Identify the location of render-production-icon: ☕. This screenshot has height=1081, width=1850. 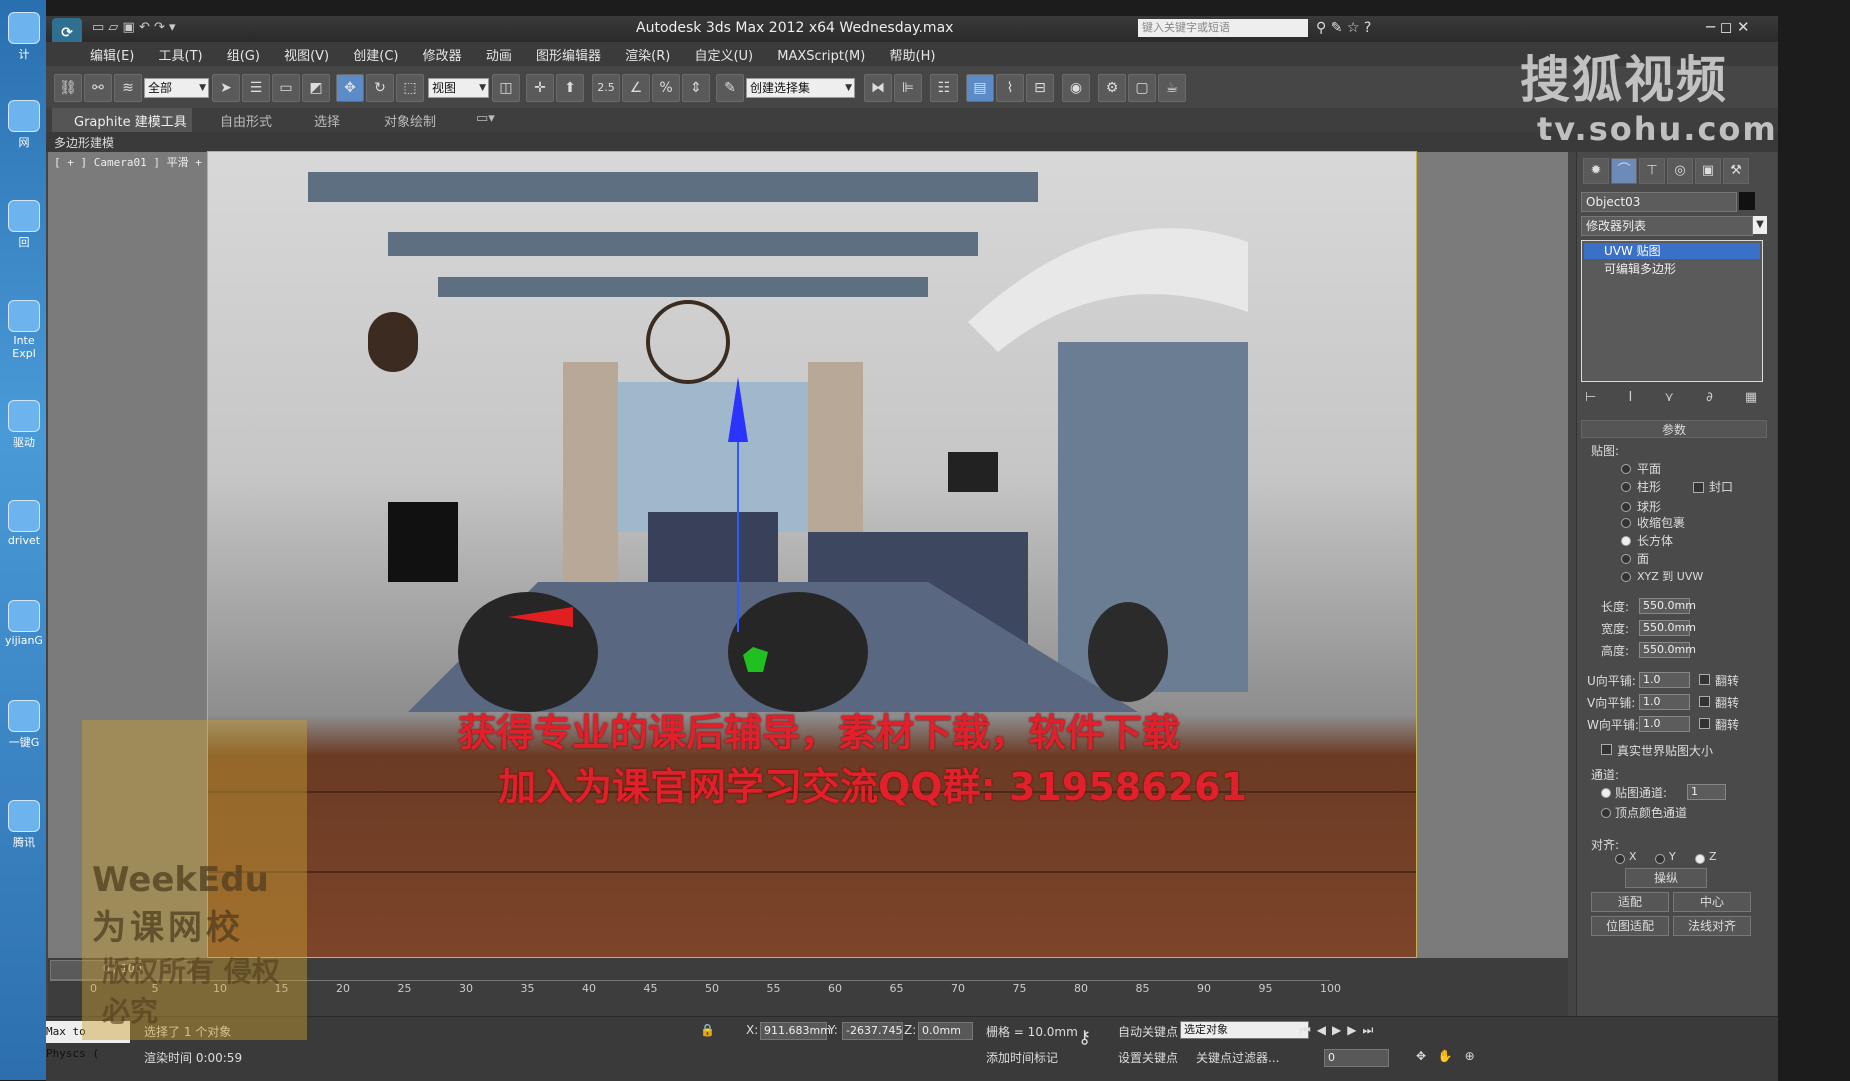
(1172, 88).